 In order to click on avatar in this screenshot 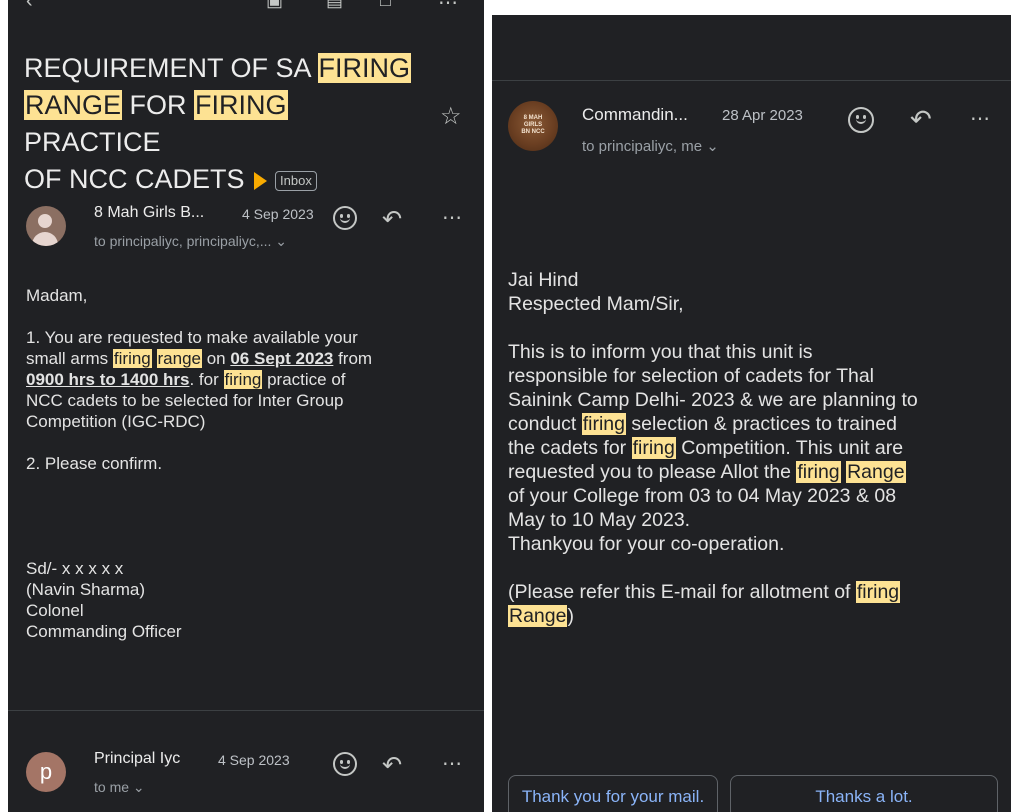, I will do `click(46, 226)`.